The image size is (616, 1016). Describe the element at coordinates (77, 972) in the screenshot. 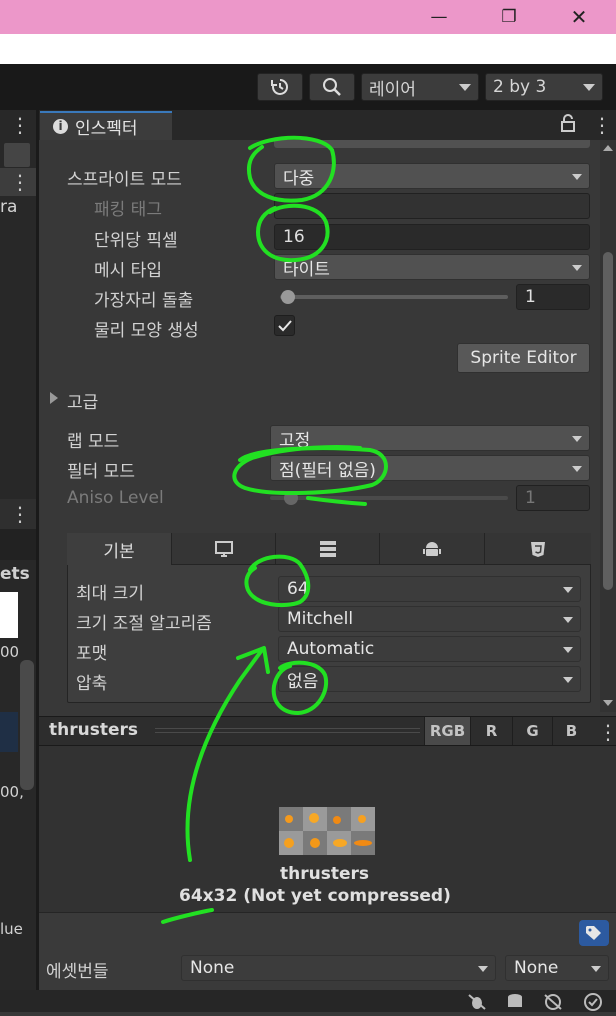

I see `asset-bundle-label: 에셋번들` at that location.